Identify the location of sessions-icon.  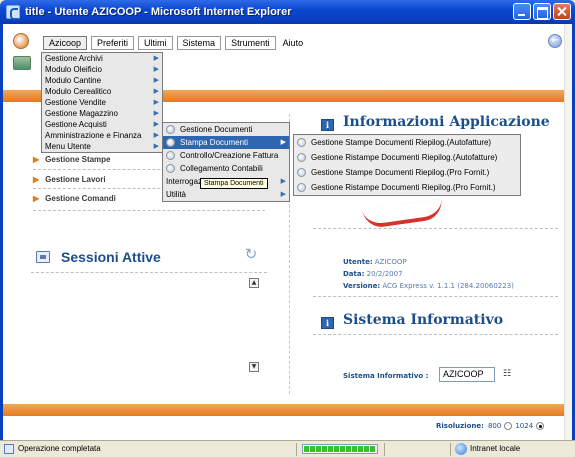
(43, 257).